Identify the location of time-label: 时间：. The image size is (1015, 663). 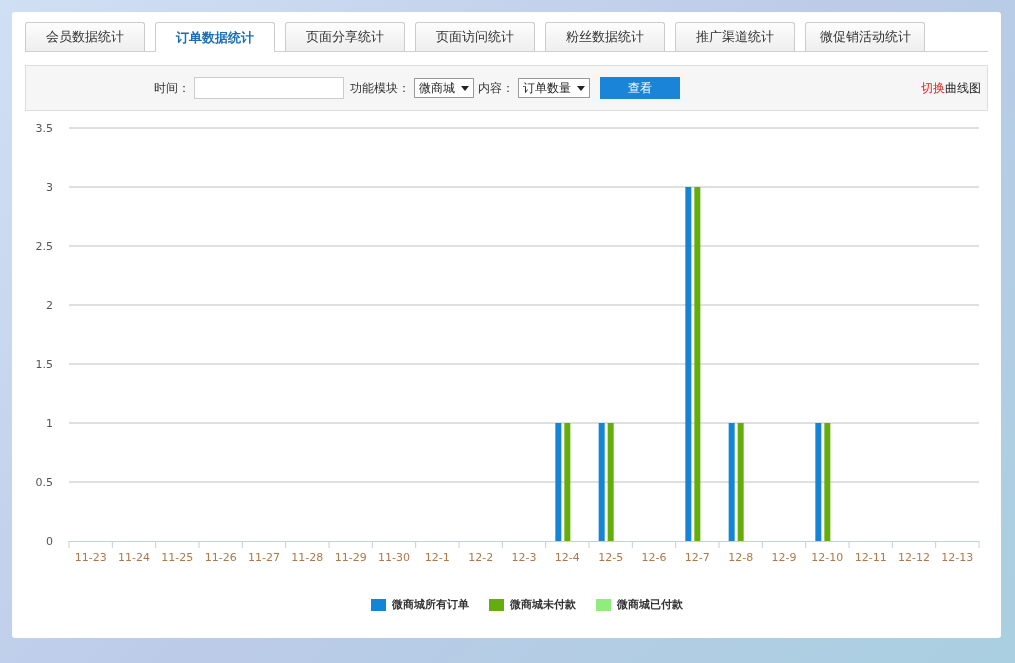
(172, 88).